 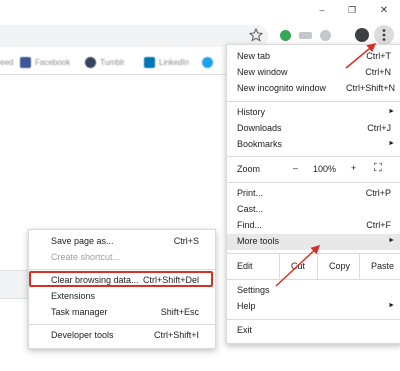 I want to click on arrow-to-menu-button, so click(x=361, y=56).